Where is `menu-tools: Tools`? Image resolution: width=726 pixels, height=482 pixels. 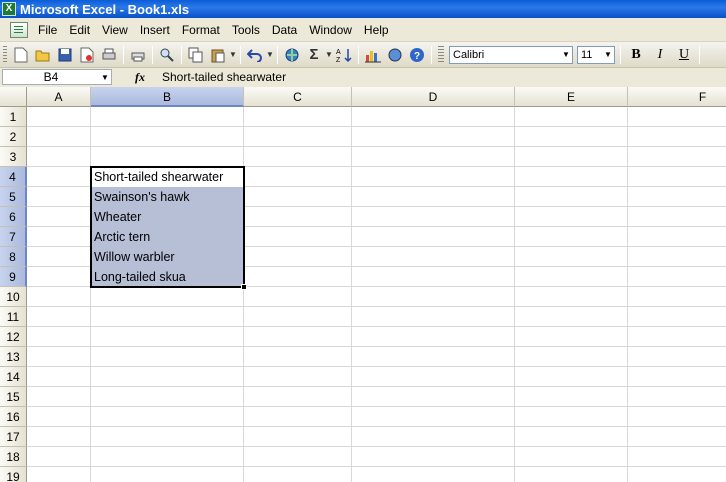
menu-tools: Tools is located at coordinates (246, 30).